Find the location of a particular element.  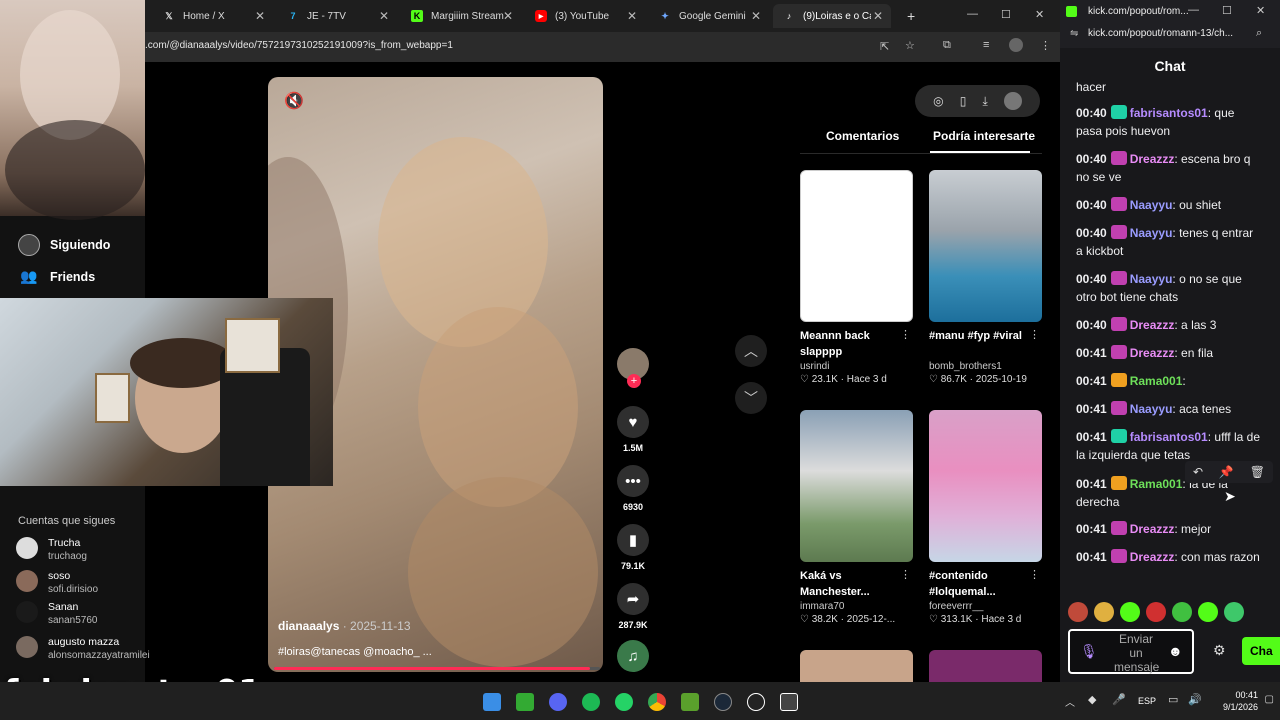

media-controls-icon: ≡ is located at coordinates (986, 45).